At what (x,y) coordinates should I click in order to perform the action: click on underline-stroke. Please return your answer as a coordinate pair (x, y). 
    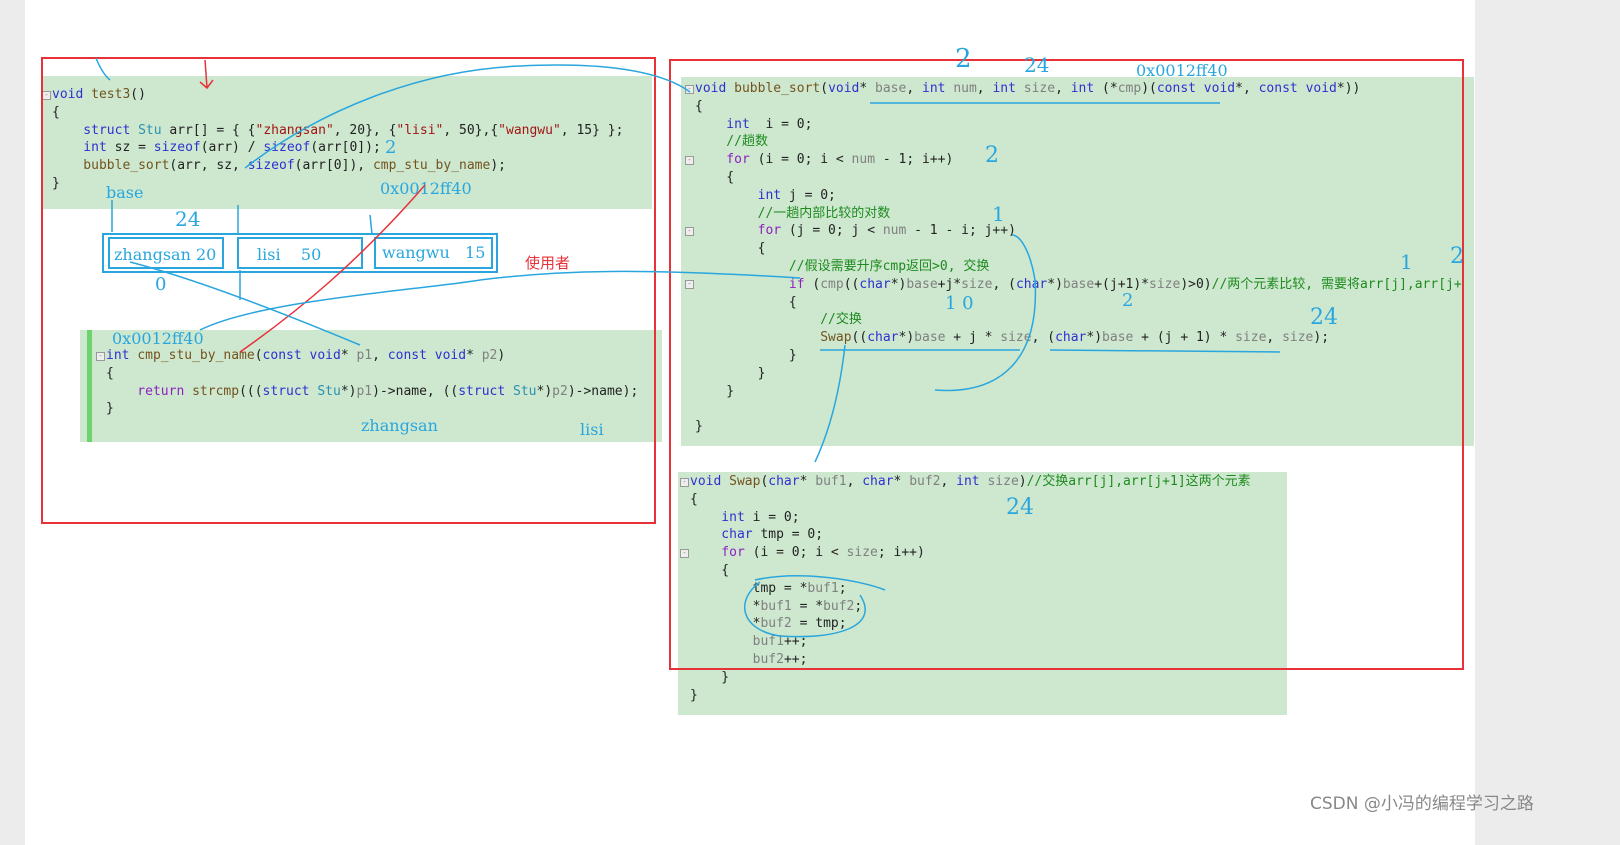
    Looking at the image, I should click on (1050, 227).